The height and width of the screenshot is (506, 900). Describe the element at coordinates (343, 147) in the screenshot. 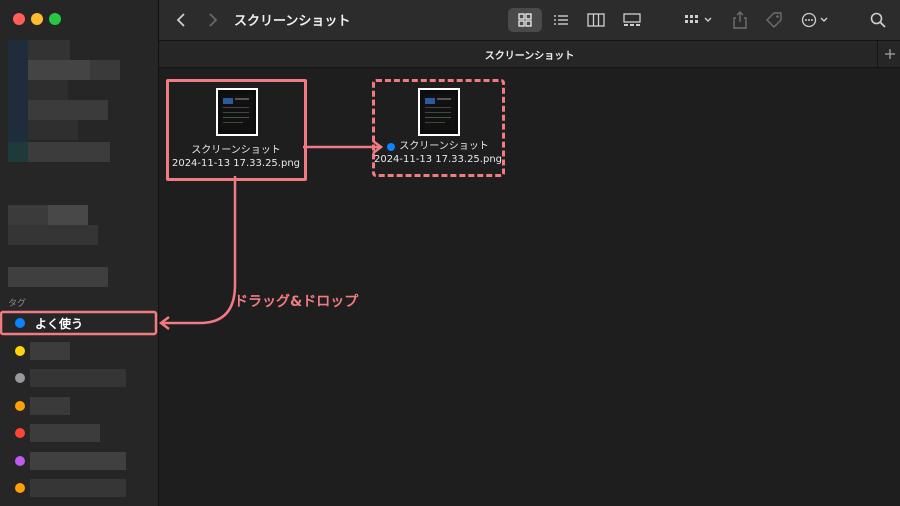

I see `right-arrow` at that location.